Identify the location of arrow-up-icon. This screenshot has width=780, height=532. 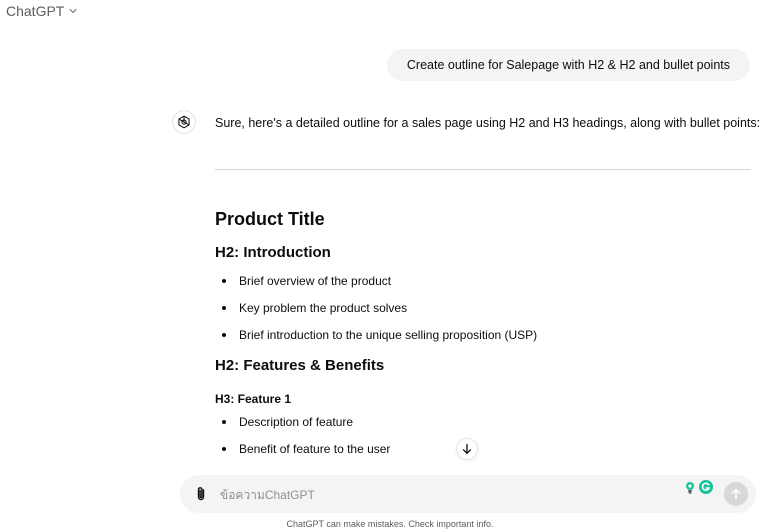
(736, 494).